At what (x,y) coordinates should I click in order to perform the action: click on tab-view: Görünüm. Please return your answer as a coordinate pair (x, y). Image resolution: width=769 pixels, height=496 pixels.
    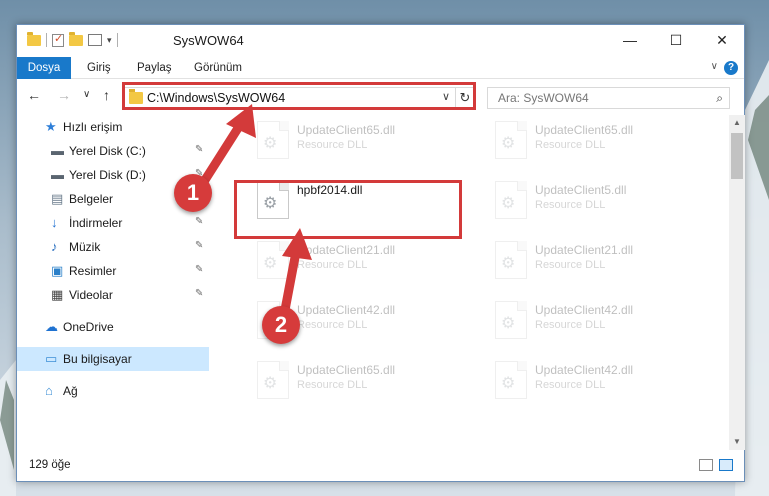
    Looking at the image, I should click on (218, 68).